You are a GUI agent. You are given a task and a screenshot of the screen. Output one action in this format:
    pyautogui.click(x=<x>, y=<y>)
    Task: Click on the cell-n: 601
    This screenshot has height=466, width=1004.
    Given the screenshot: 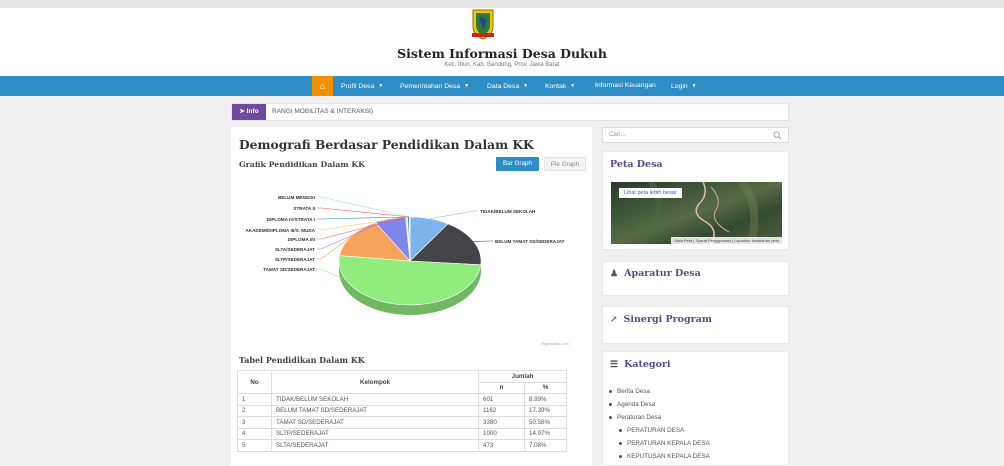 What is the action you would take?
    pyautogui.click(x=501, y=399)
    